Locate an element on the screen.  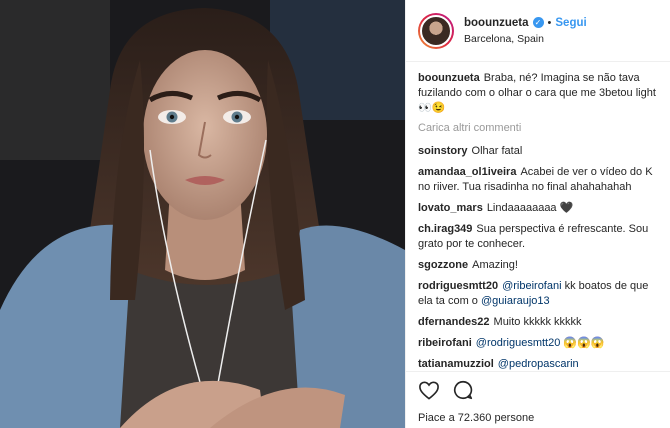
mention-link: @rodriguesmtt20 is located at coordinates (518, 343).